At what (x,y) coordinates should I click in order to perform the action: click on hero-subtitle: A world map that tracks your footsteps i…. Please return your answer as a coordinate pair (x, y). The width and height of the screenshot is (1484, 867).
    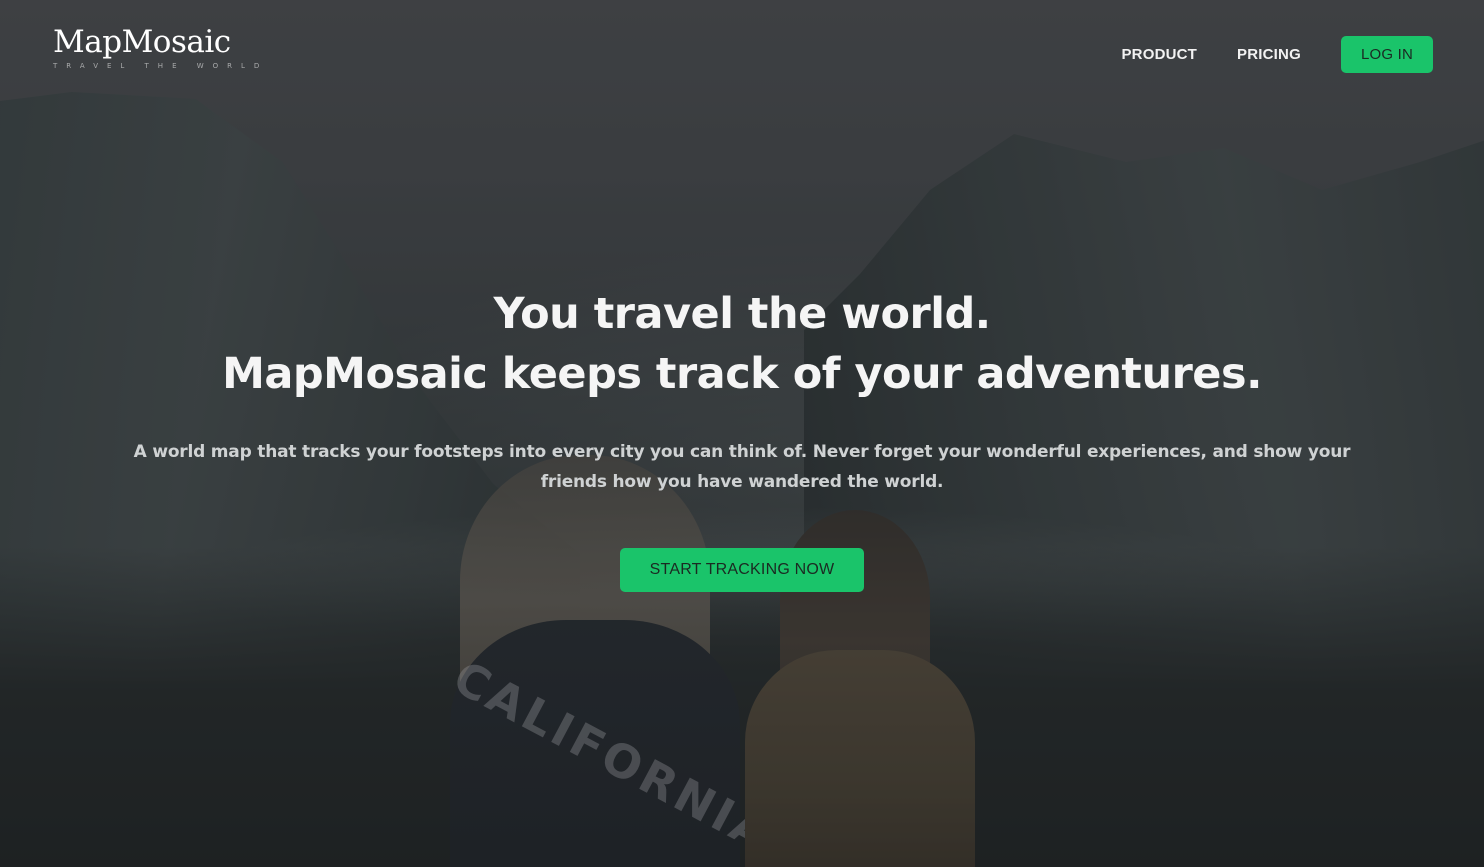
    Looking at the image, I should click on (742, 467).